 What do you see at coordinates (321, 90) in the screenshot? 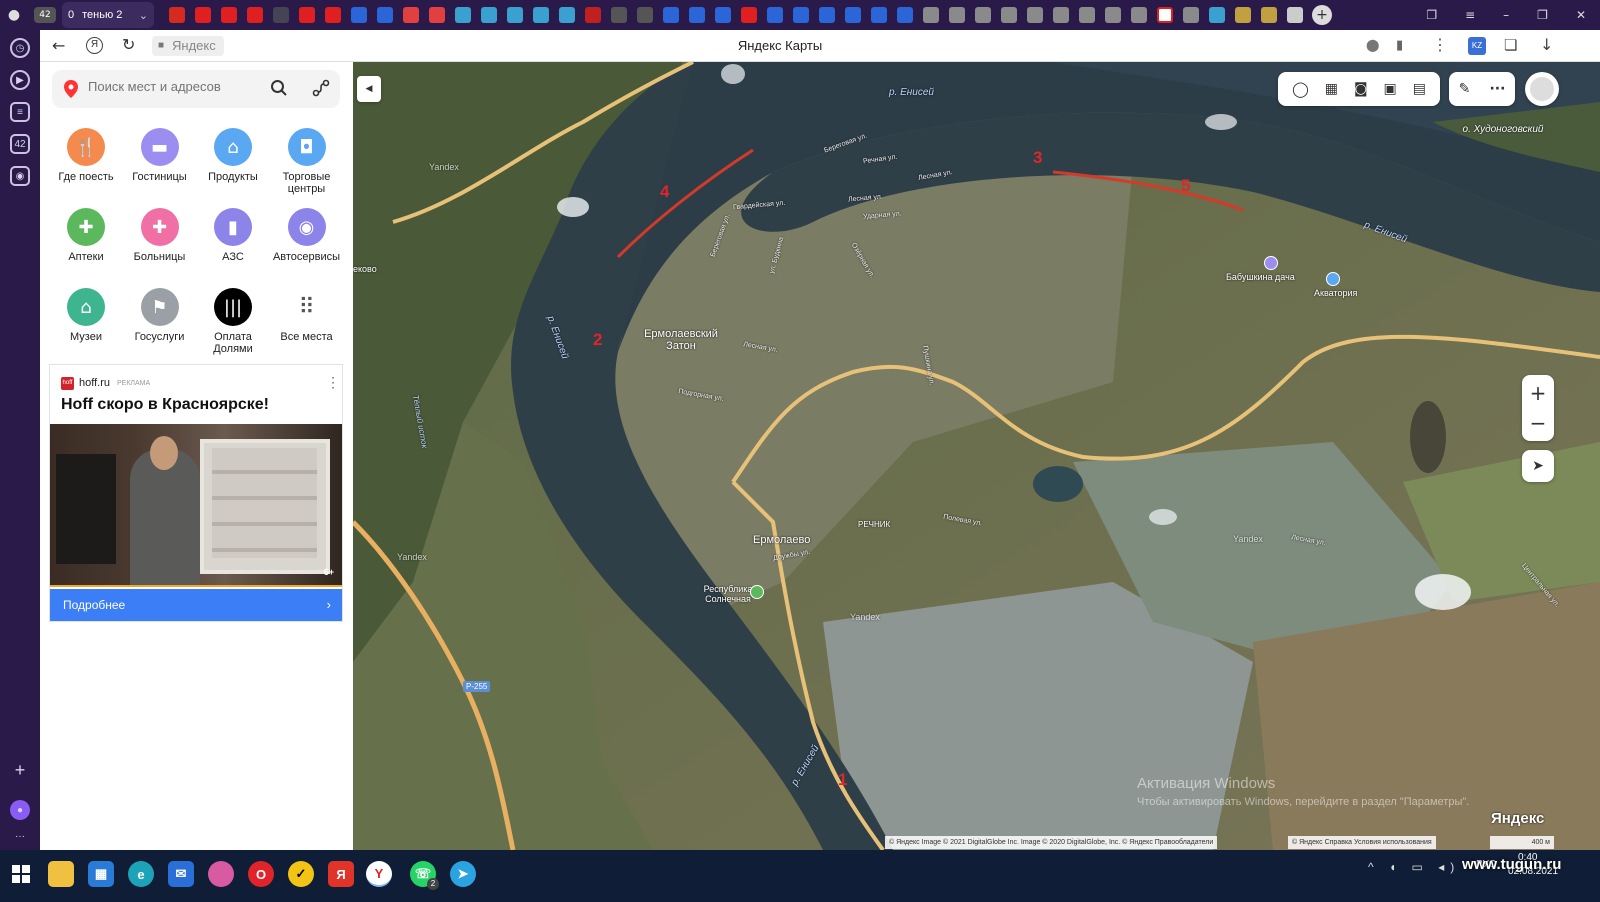
I see `route-icon` at bounding box center [321, 90].